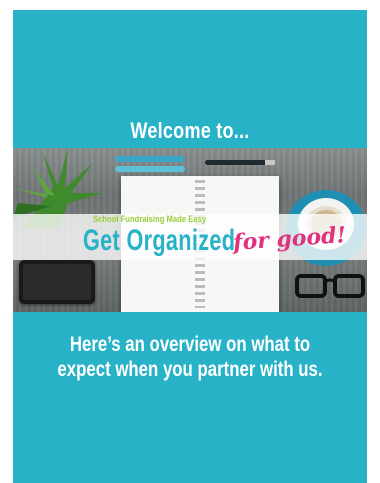 The width and height of the screenshot is (380, 483). What do you see at coordinates (57, 282) in the screenshot?
I see `phone-icon` at bounding box center [57, 282].